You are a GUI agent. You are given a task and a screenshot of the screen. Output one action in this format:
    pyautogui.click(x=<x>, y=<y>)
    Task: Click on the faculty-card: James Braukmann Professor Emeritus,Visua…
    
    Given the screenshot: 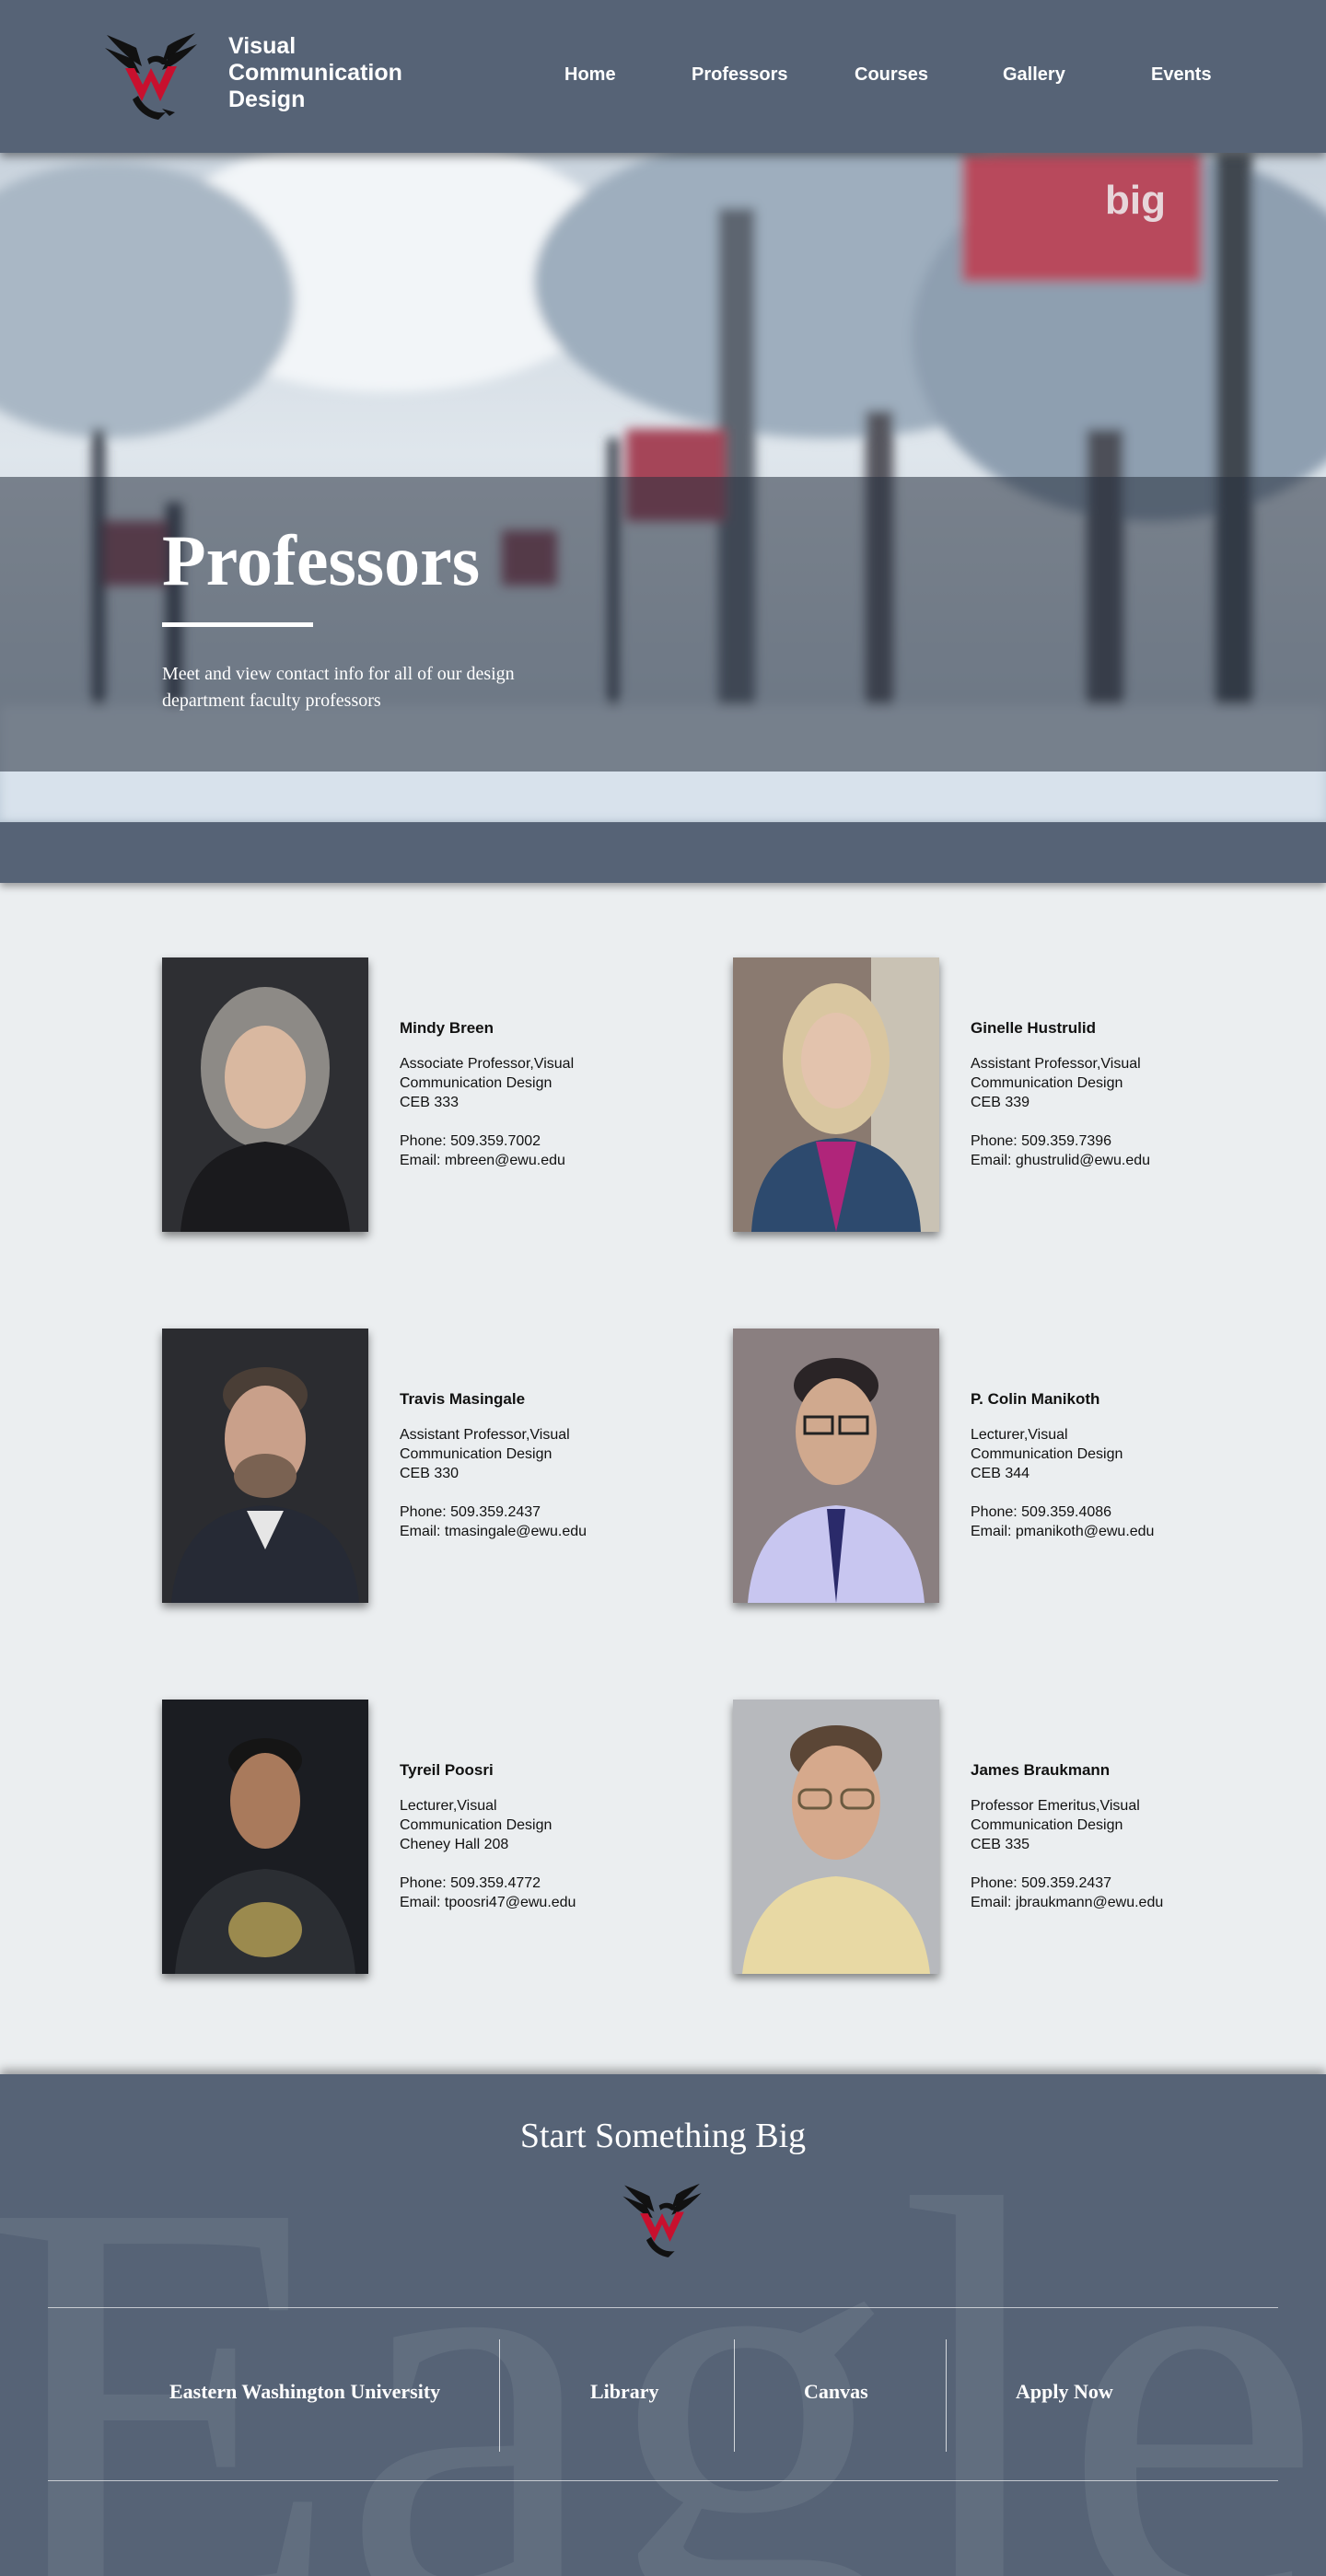 What is the action you would take?
    pyautogui.click(x=1009, y=1838)
    